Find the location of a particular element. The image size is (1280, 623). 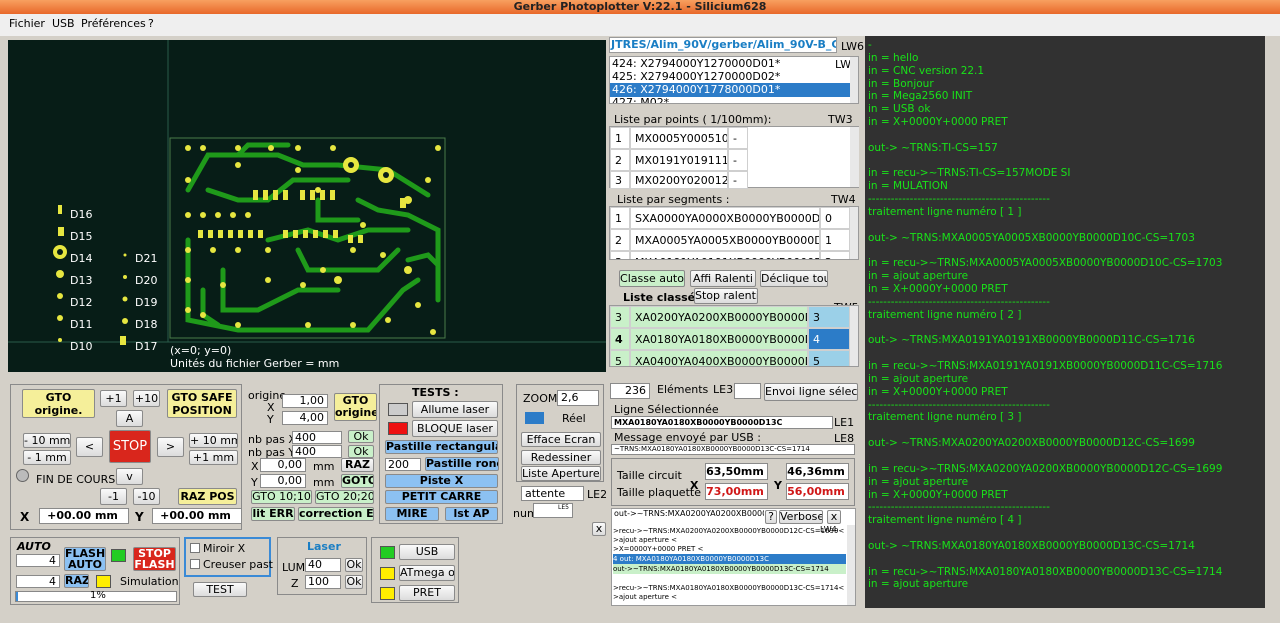

list-item: 424: X2794000Y1270000D01* is located at coordinates (730, 64).